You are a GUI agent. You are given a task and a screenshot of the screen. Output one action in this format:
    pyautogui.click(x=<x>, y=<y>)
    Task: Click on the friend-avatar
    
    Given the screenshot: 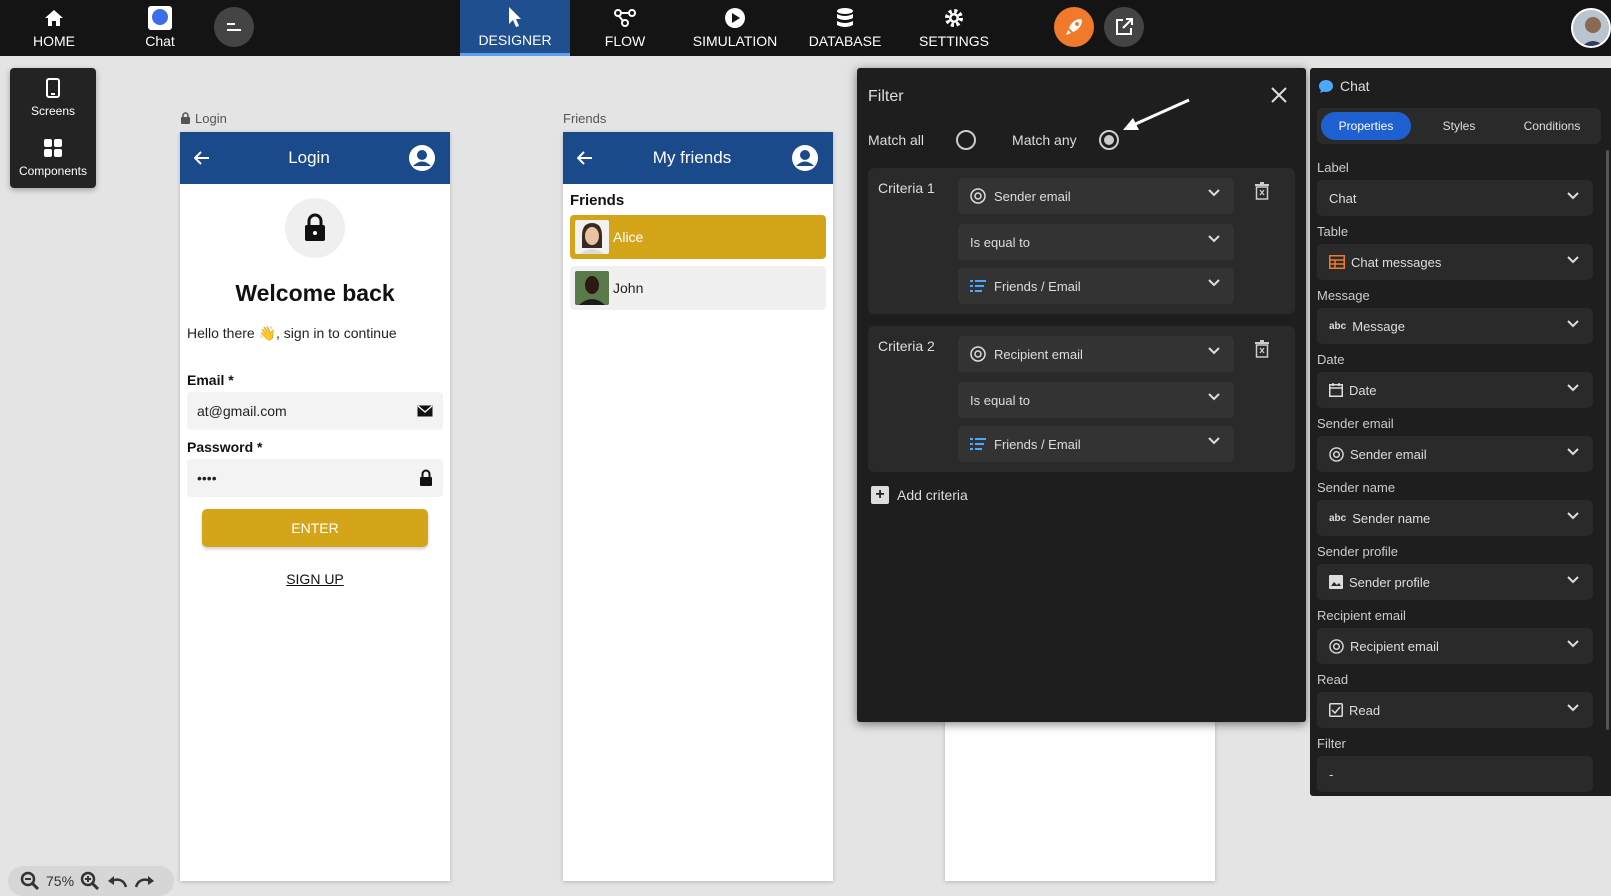 What is the action you would take?
    pyautogui.click(x=592, y=237)
    